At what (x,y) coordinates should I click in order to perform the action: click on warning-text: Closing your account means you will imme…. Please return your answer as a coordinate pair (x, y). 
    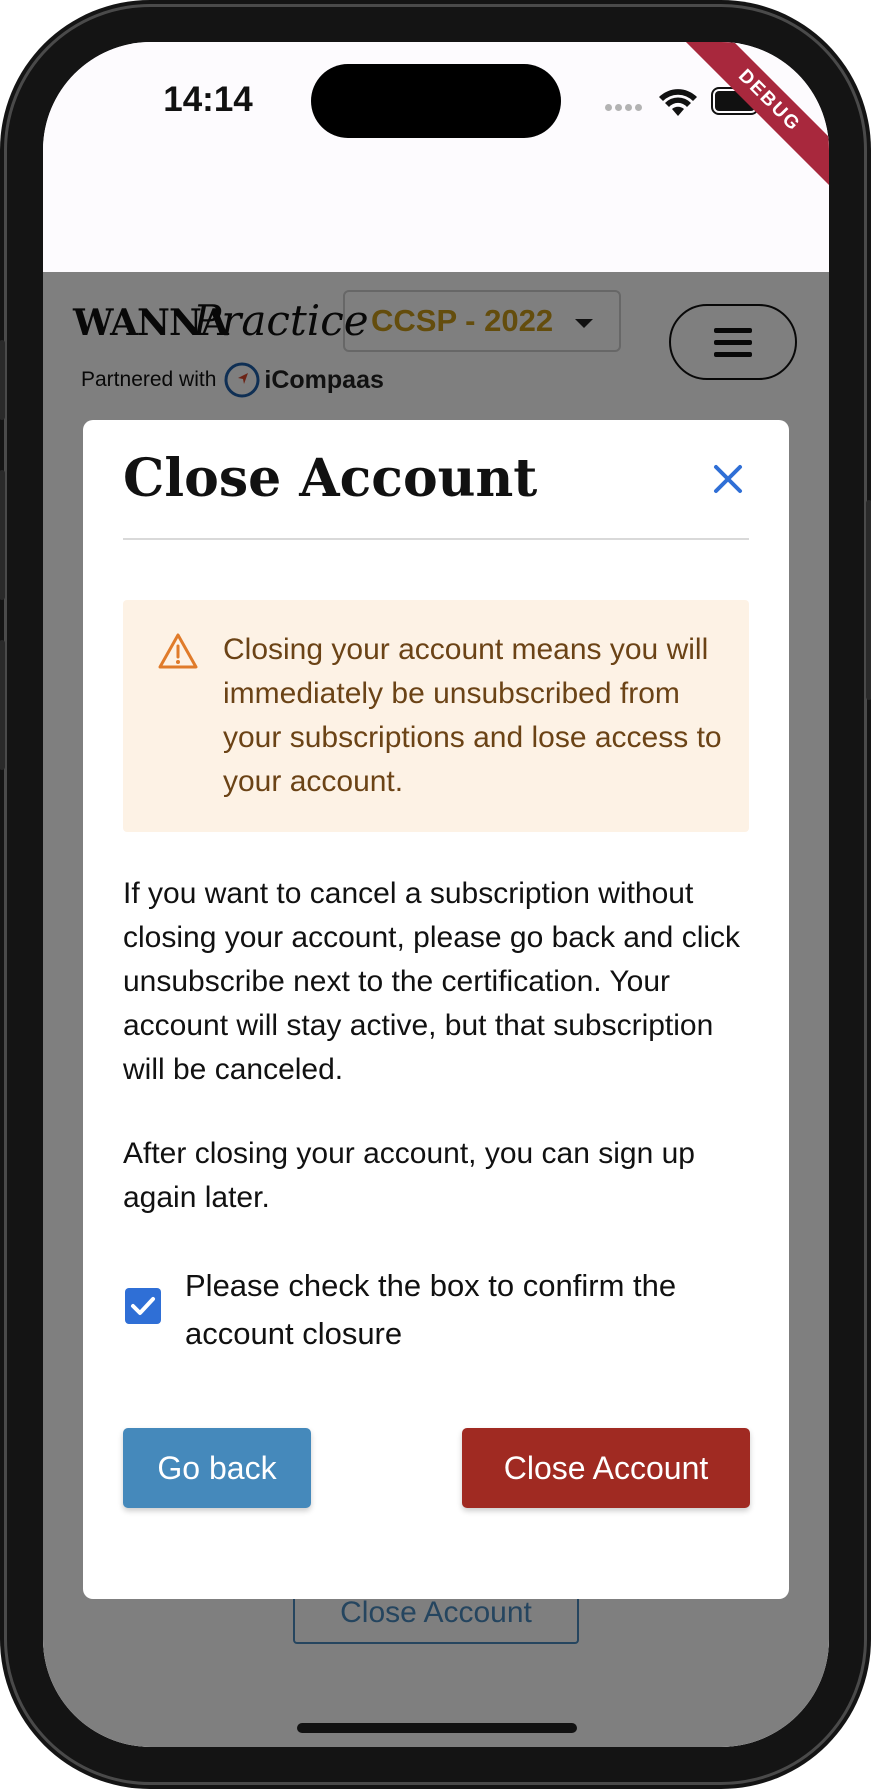
    Looking at the image, I should click on (472, 715).